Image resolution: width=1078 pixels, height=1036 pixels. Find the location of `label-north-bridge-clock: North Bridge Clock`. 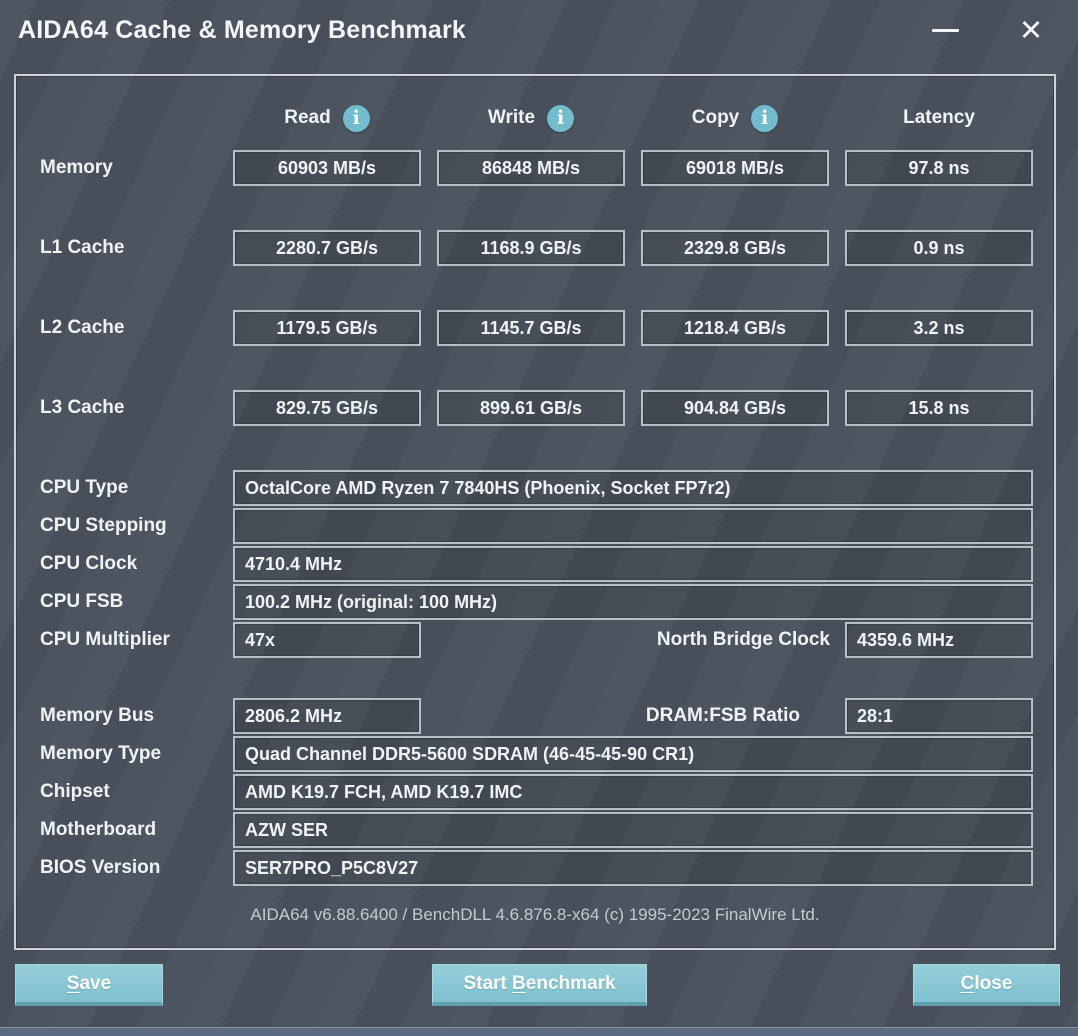

label-north-bridge-clock: North Bridge Clock is located at coordinates (743, 639).